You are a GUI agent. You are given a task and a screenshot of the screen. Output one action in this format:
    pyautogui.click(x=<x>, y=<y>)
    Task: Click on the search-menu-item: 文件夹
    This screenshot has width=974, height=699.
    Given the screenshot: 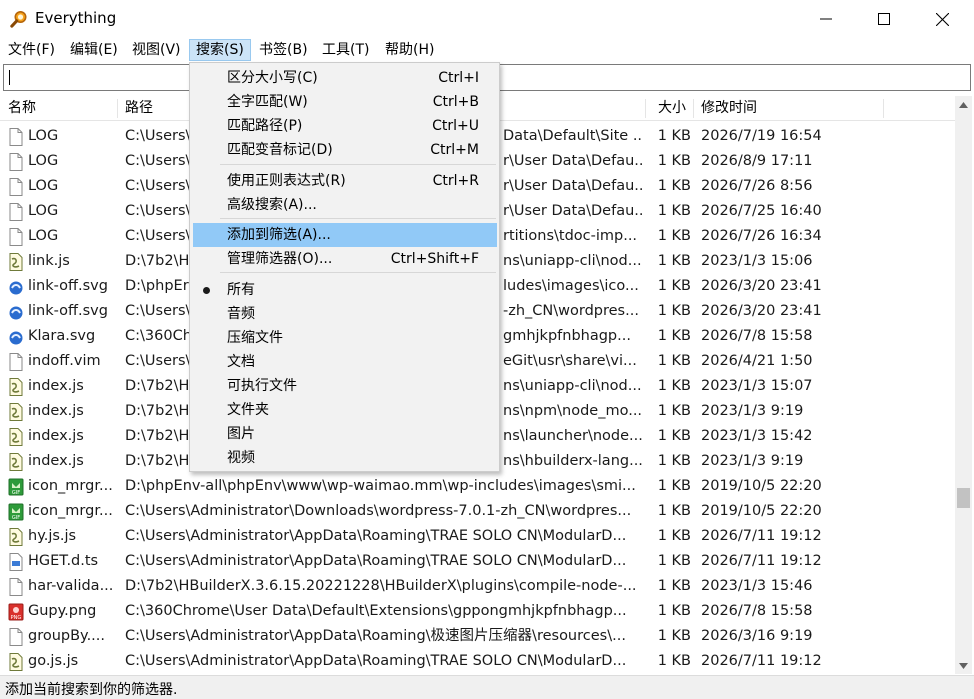 What is the action you would take?
    pyautogui.click(x=345, y=410)
    